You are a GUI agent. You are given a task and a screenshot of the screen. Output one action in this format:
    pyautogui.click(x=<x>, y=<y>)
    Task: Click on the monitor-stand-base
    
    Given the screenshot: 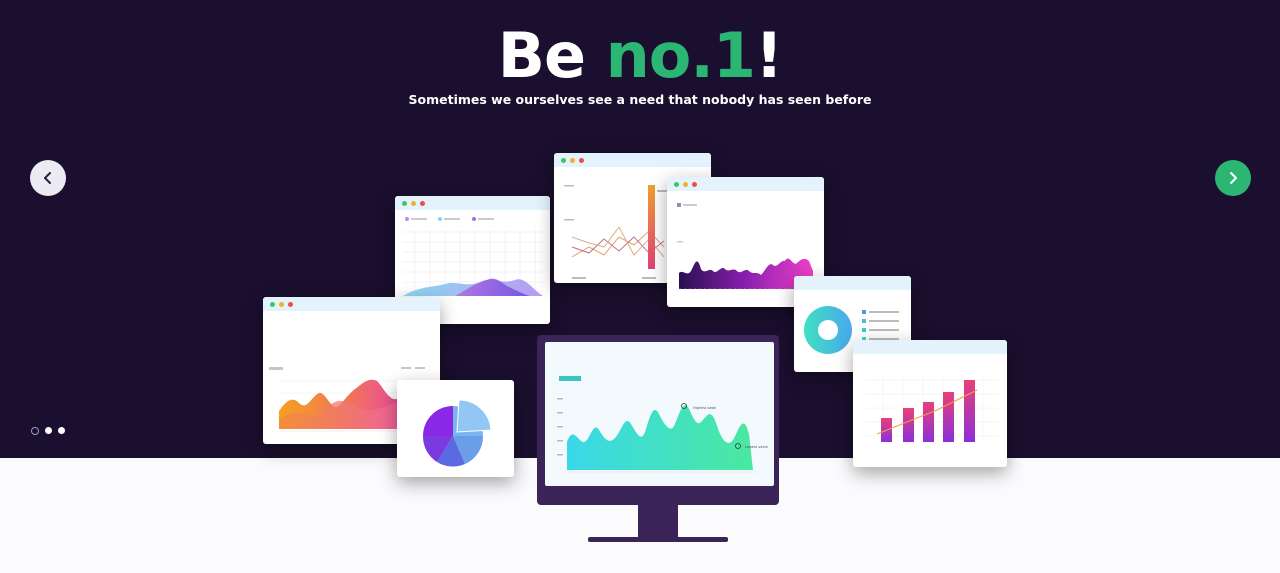 What is the action you would take?
    pyautogui.click(x=658, y=539)
    